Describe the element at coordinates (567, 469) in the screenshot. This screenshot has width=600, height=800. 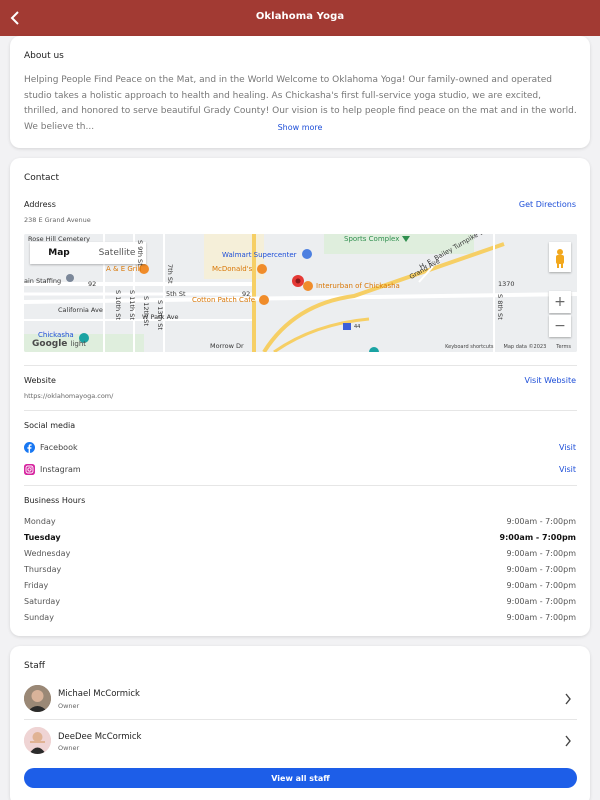
I see `instagram-visit-link: Visit` at that location.